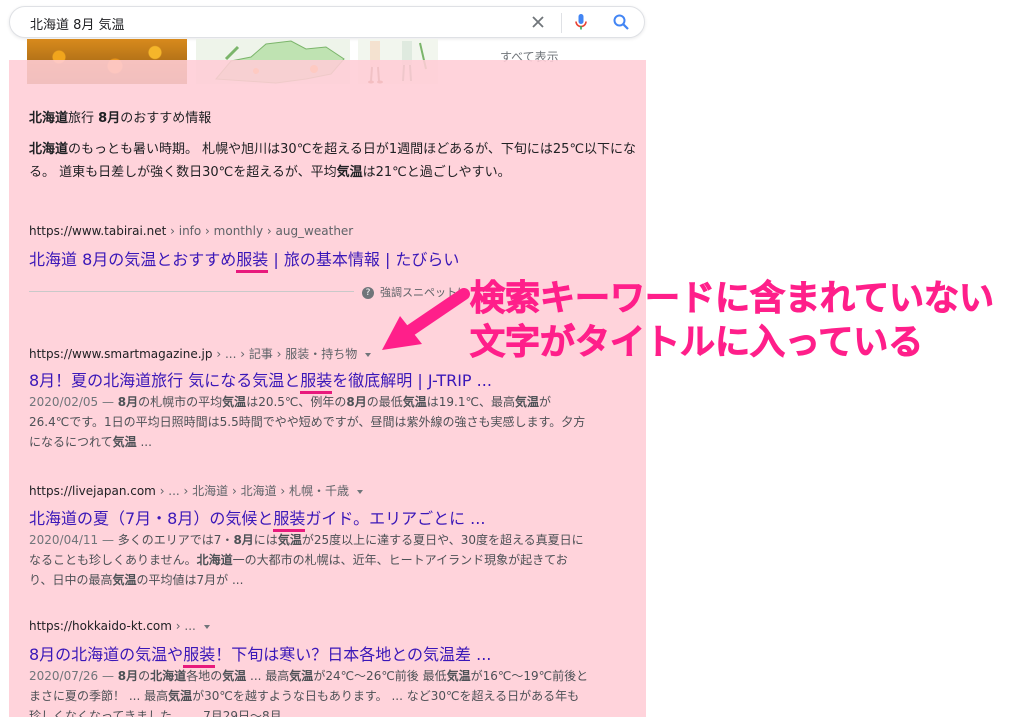 The height and width of the screenshot is (717, 1024). I want to click on featured-snippet-heading: 北海道旅行 8月のおすすめ情報, so click(120, 118).